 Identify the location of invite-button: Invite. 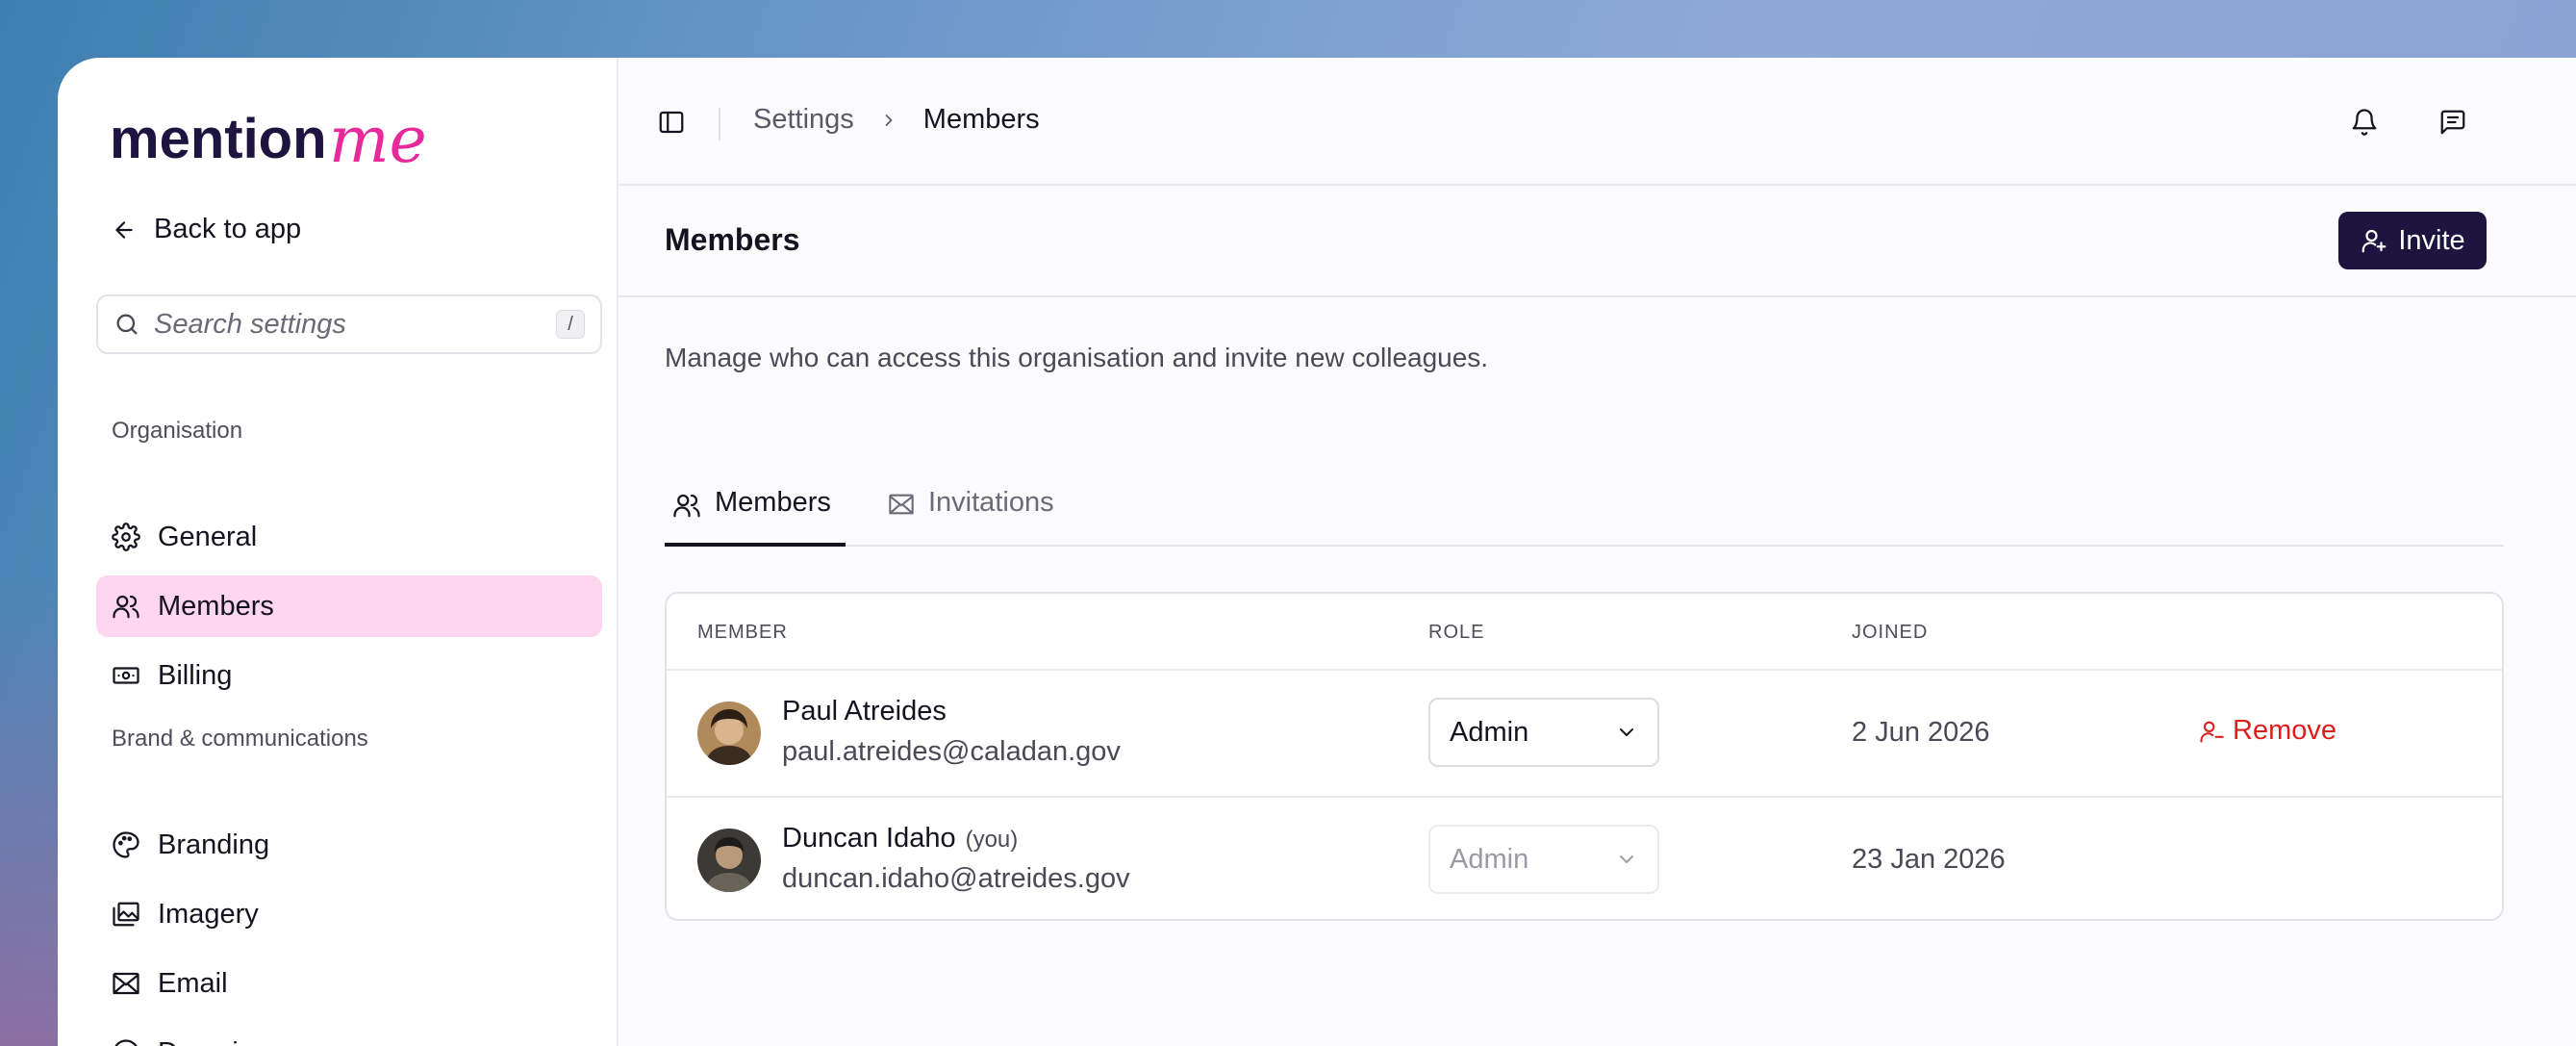
(2413, 241).